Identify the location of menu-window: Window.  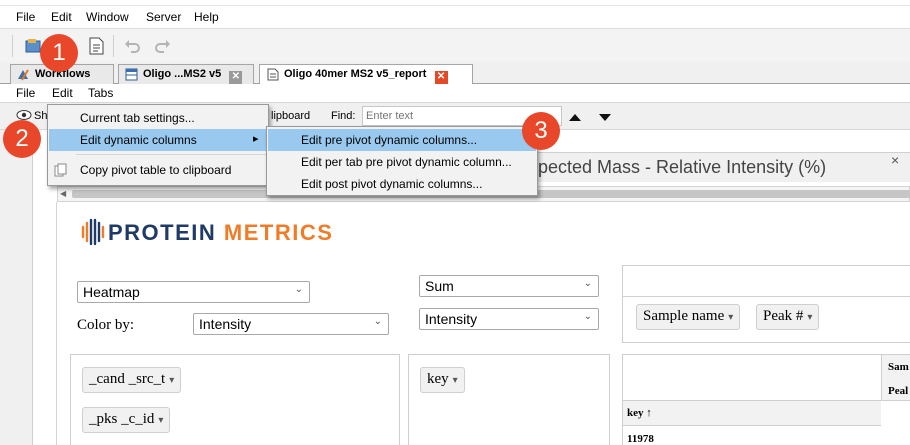
(107, 17).